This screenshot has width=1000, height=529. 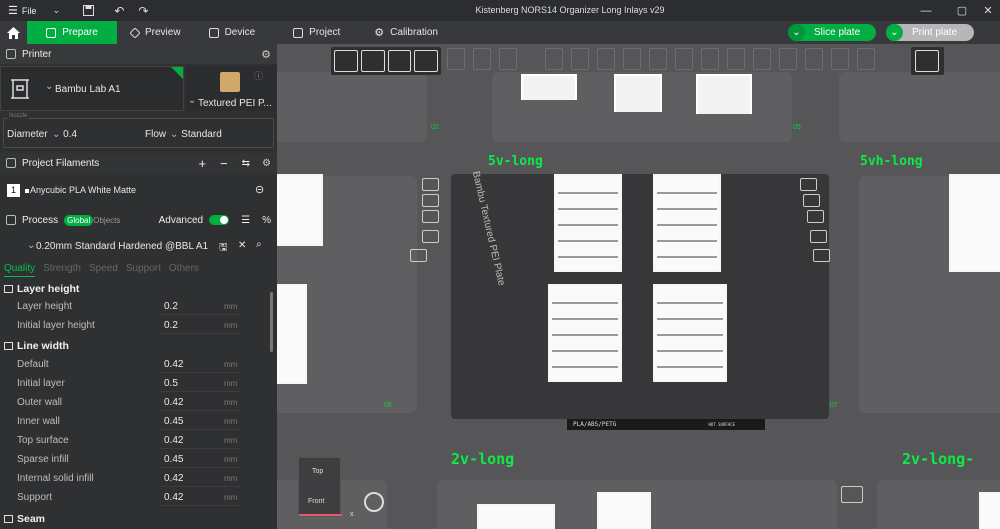 I want to click on search-icon: ⌕, so click(x=259, y=244).